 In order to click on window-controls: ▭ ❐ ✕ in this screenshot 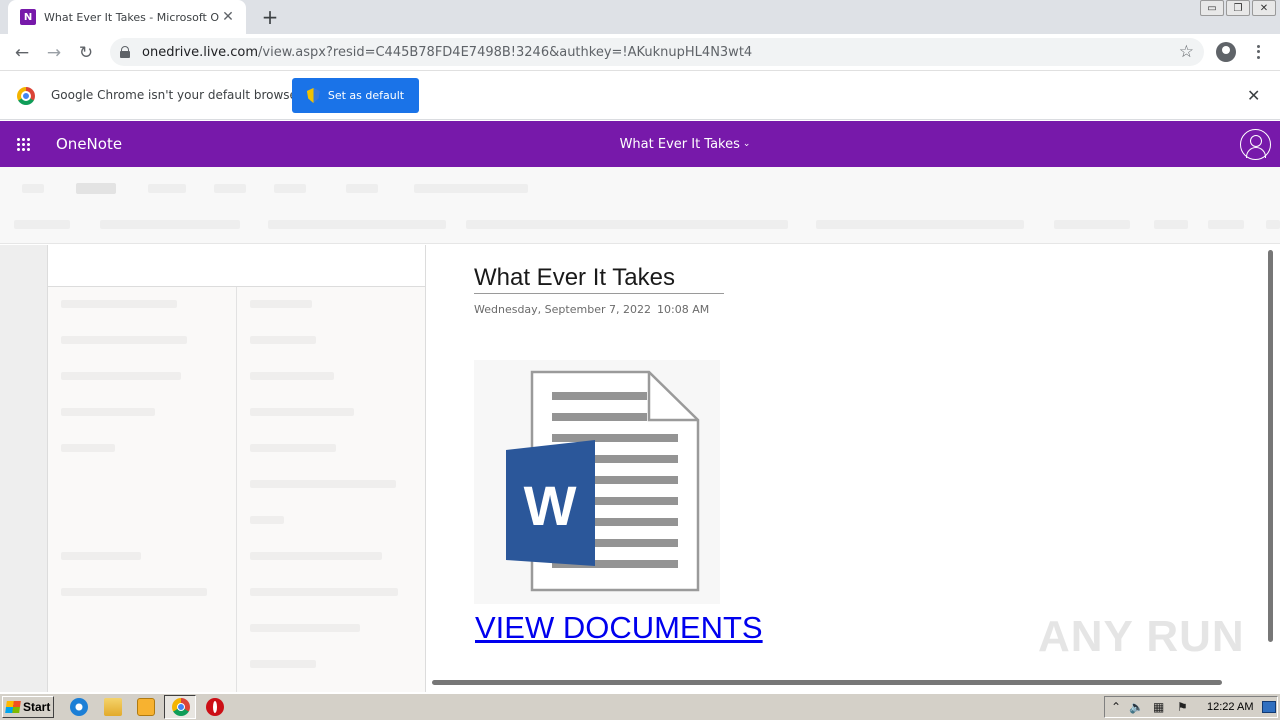, I will do `click(1238, 8)`.